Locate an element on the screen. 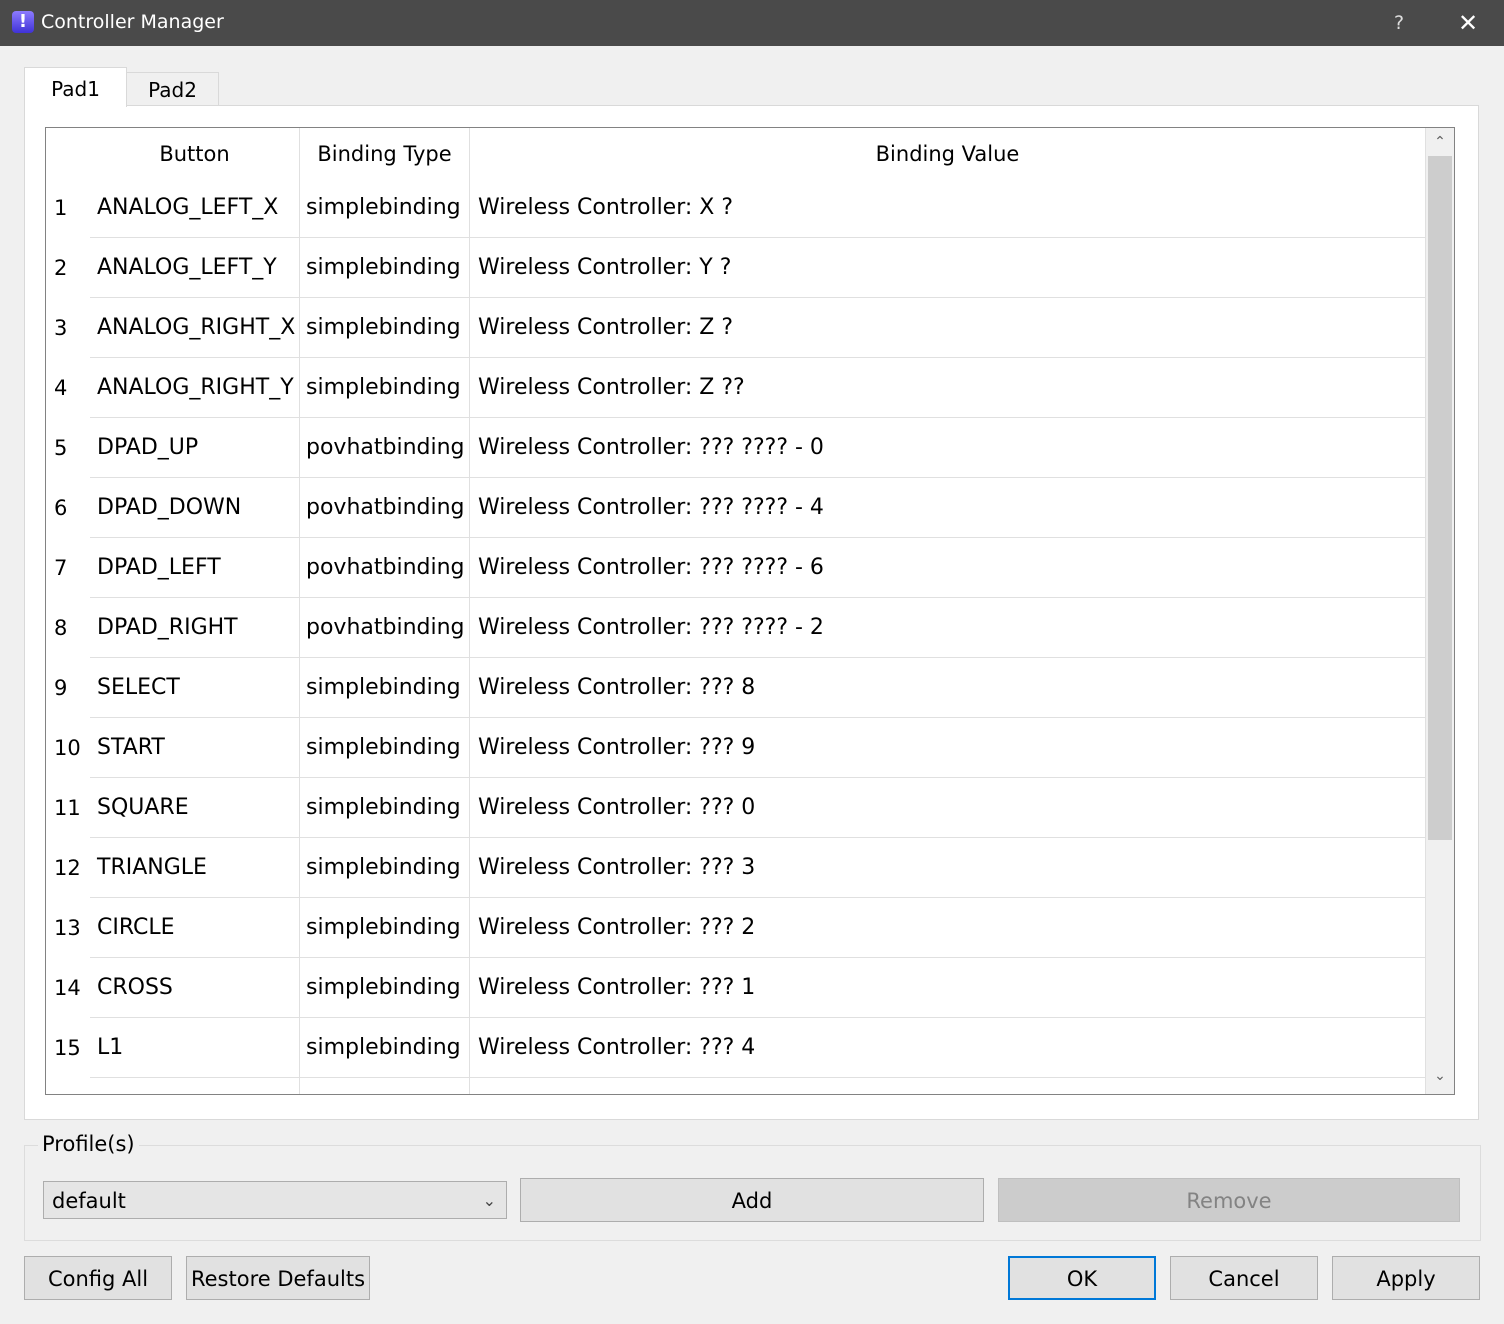  row-number: 1 is located at coordinates (61, 208).